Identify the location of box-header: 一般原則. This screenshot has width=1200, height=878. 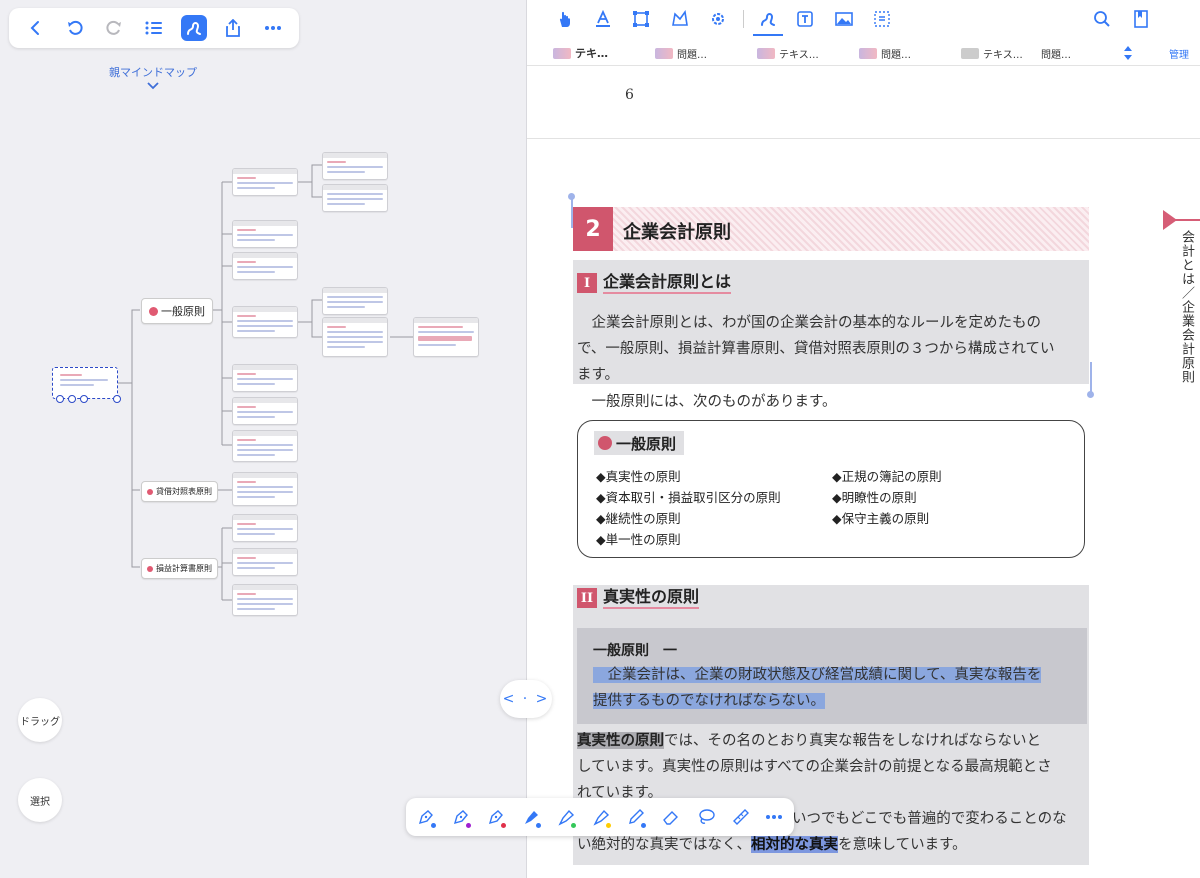
(639, 443).